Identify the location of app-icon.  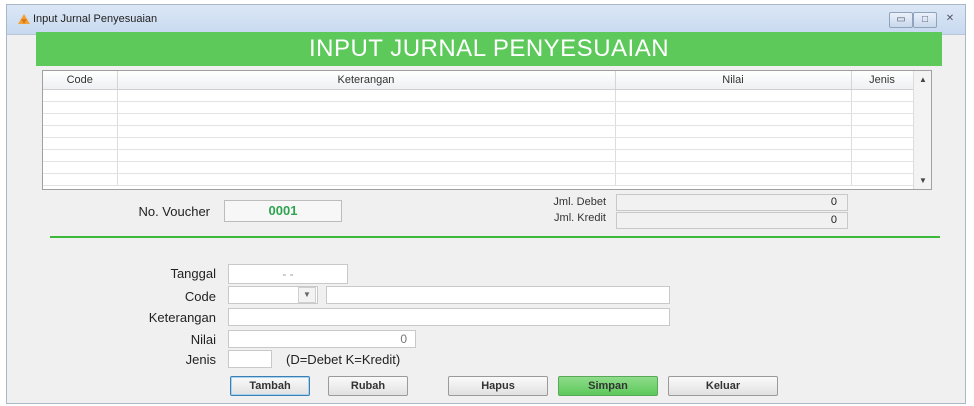
(24, 19).